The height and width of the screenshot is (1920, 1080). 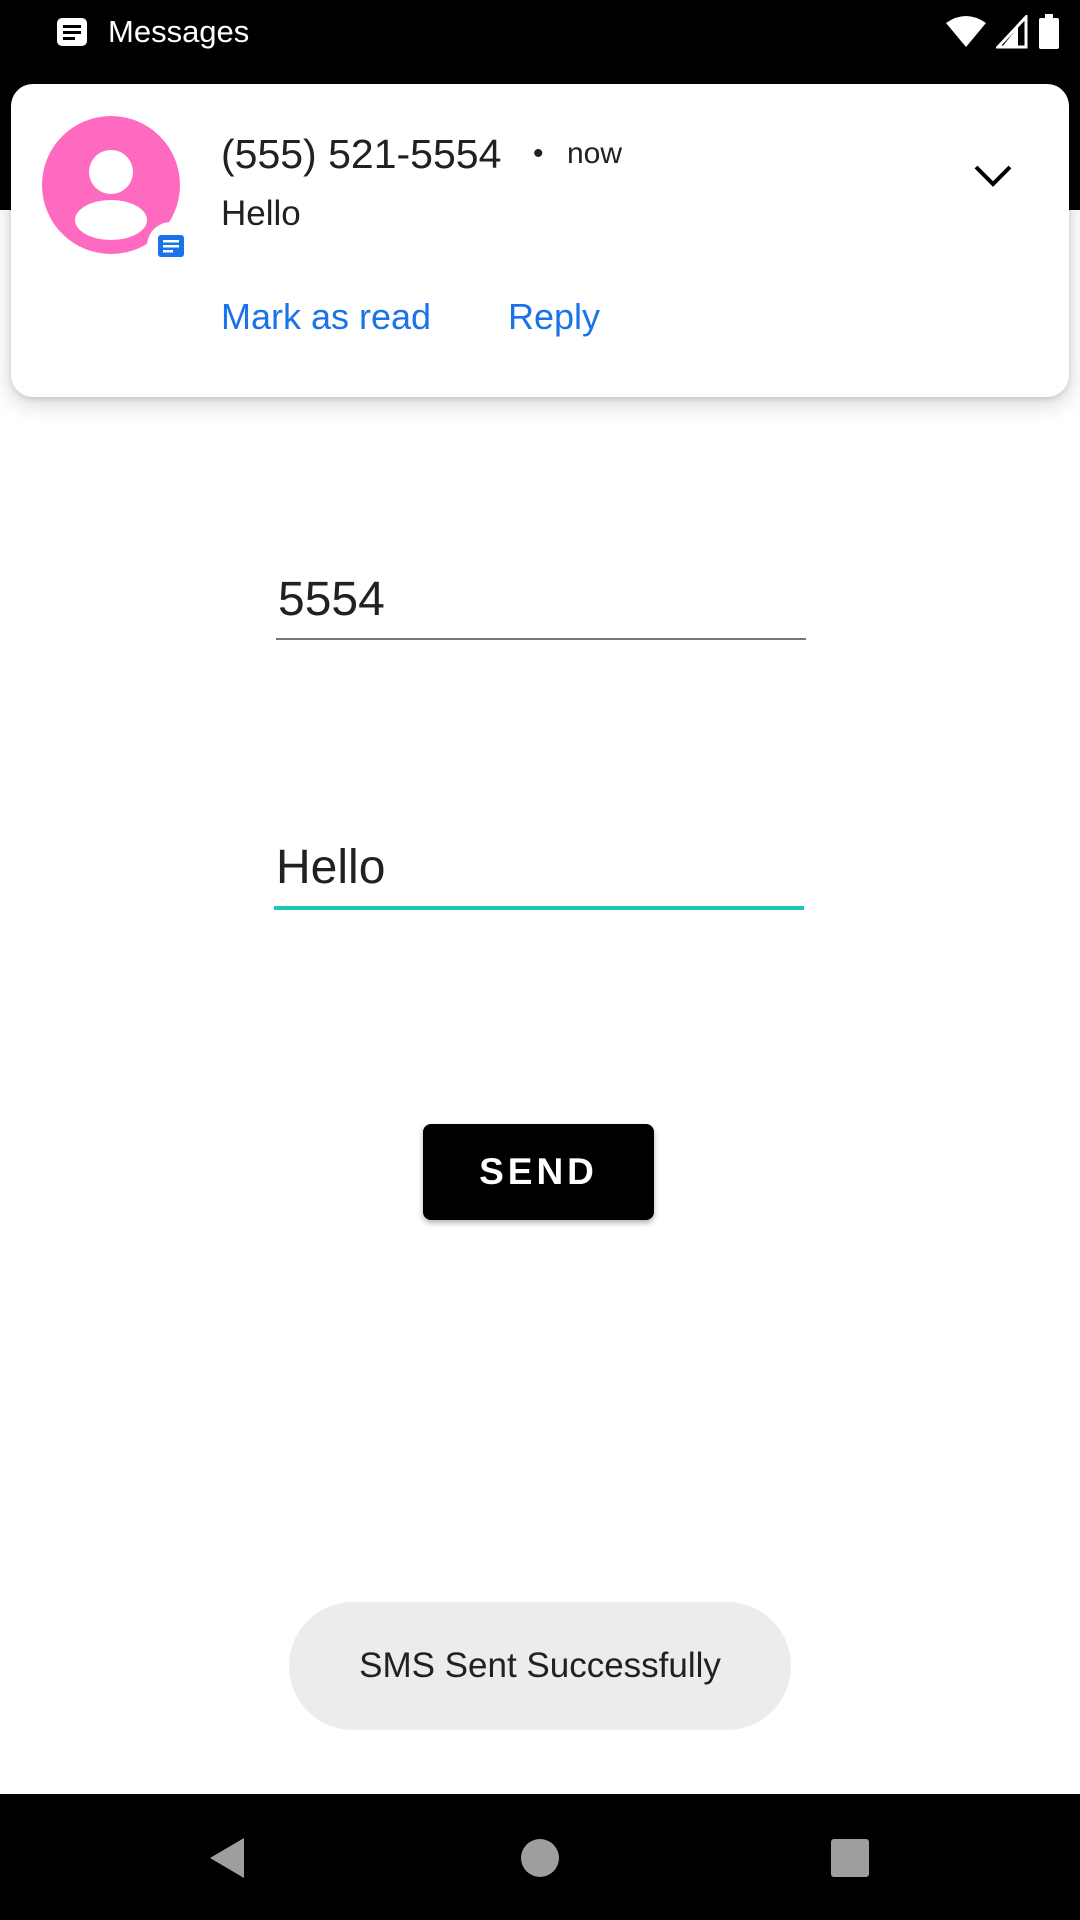 What do you see at coordinates (540, 32) in the screenshot?
I see `status-bar: Messages` at bounding box center [540, 32].